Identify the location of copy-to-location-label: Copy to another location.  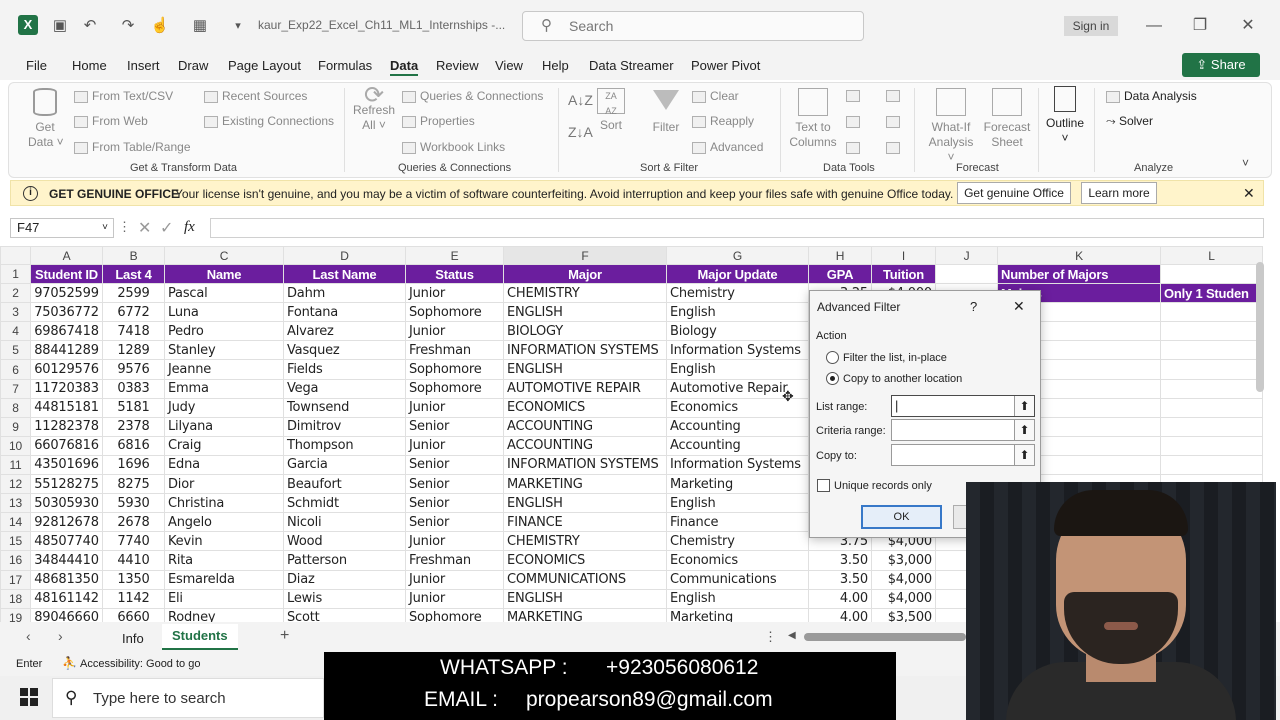
(902, 379).